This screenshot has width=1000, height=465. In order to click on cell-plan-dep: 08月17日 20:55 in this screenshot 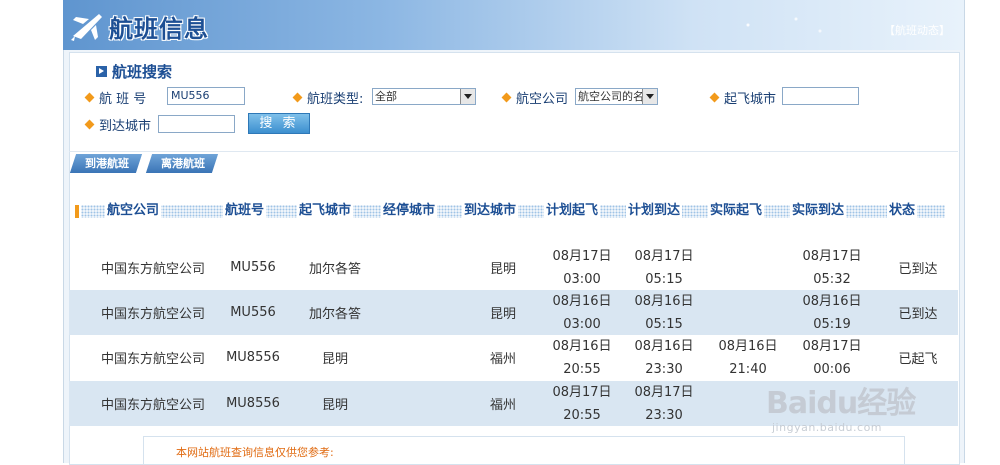, I will do `click(582, 403)`.